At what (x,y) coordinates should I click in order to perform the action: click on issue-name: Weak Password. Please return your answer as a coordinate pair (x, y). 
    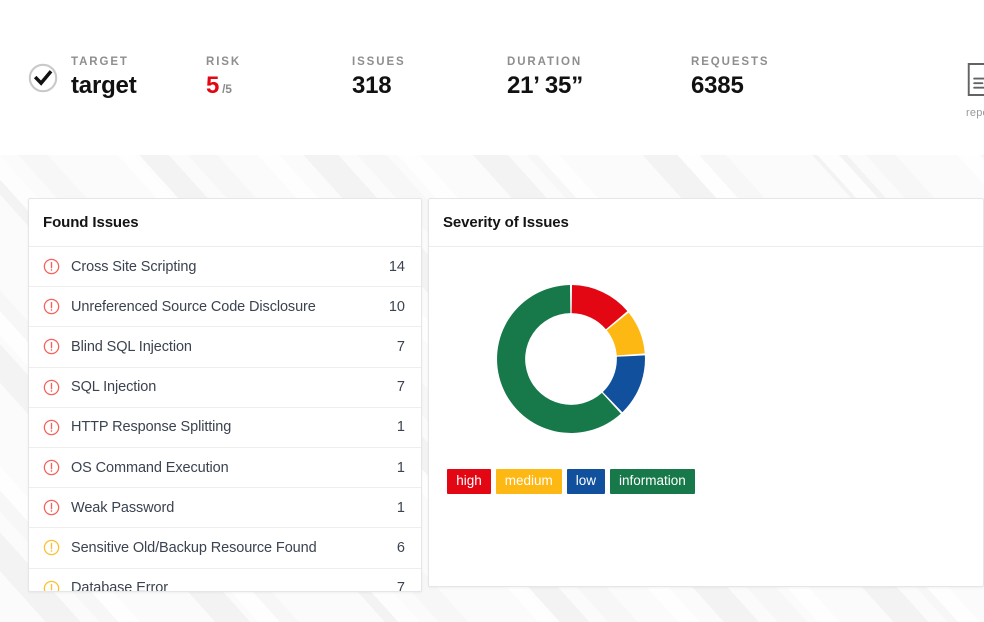
    Looking at the image, I should click on (123, 507).